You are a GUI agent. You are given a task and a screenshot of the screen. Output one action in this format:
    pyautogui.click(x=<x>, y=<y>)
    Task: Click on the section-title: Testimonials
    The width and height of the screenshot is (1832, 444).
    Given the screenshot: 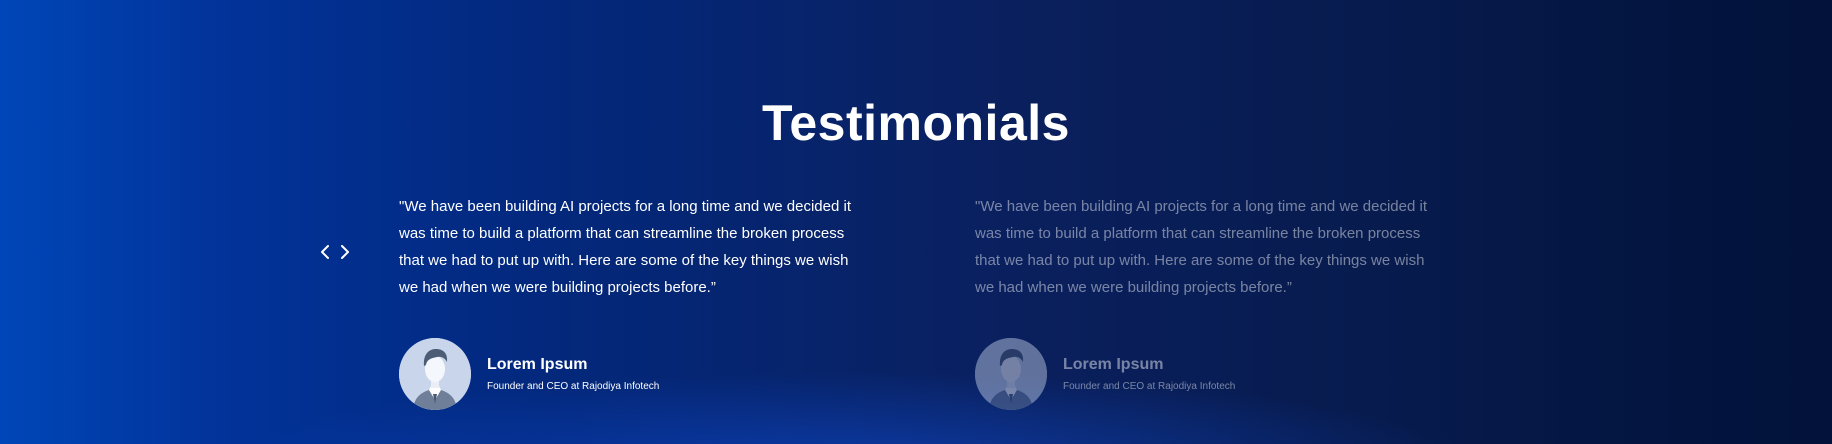 What is the action you would take?
    pyautogui.click(x=916, y=122)
    